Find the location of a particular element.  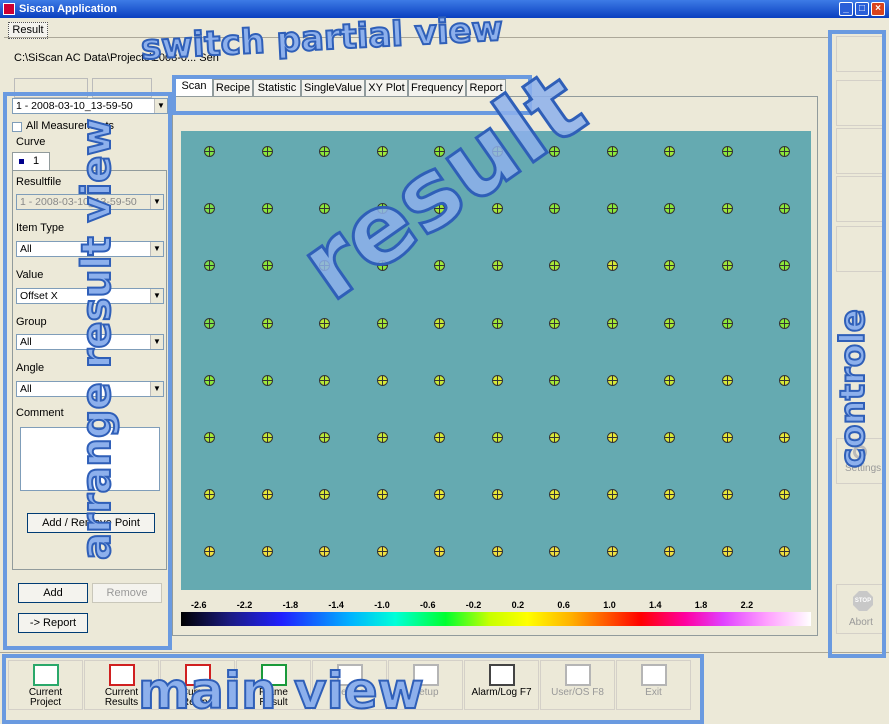

colorbar-tick-label: 0.6 is located at coordinates (563, 605).